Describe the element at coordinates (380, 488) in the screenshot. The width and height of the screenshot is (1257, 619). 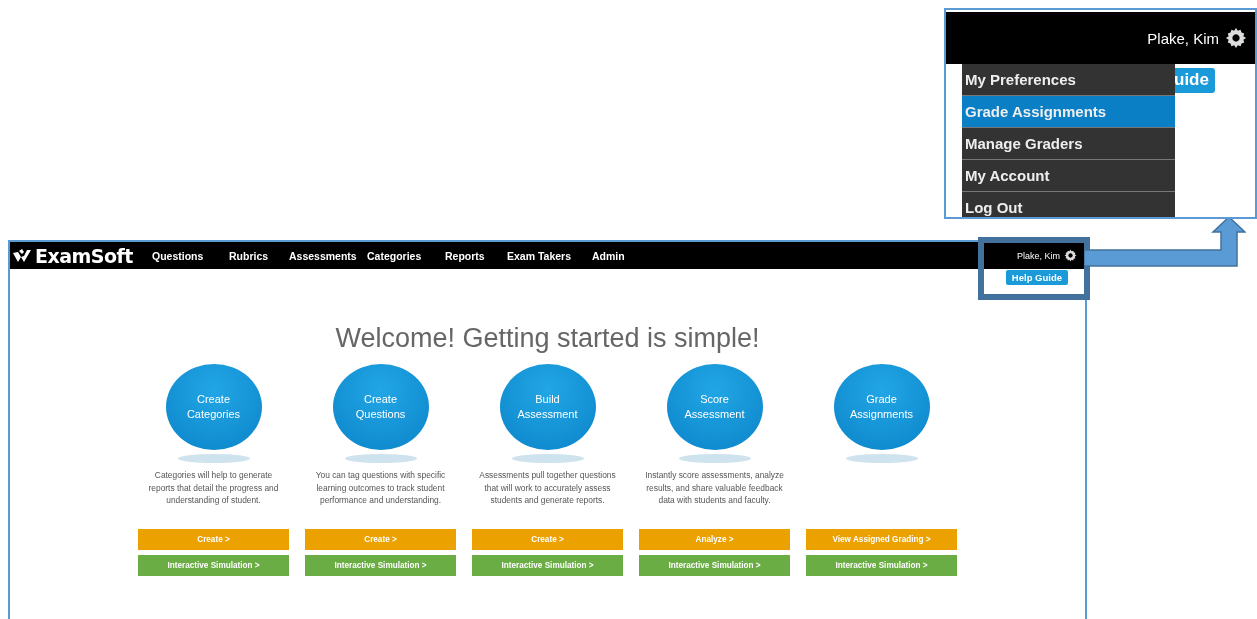
I see `step-description: You can tag questions with specific learning outcomes to track student performance and understanding.` at that location.